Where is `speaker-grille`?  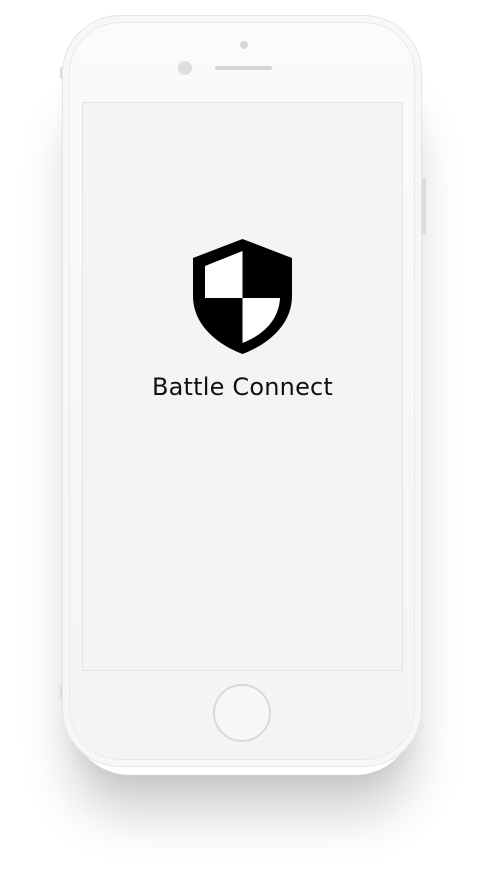
speaker-grille is located at coordinates (243, 68).